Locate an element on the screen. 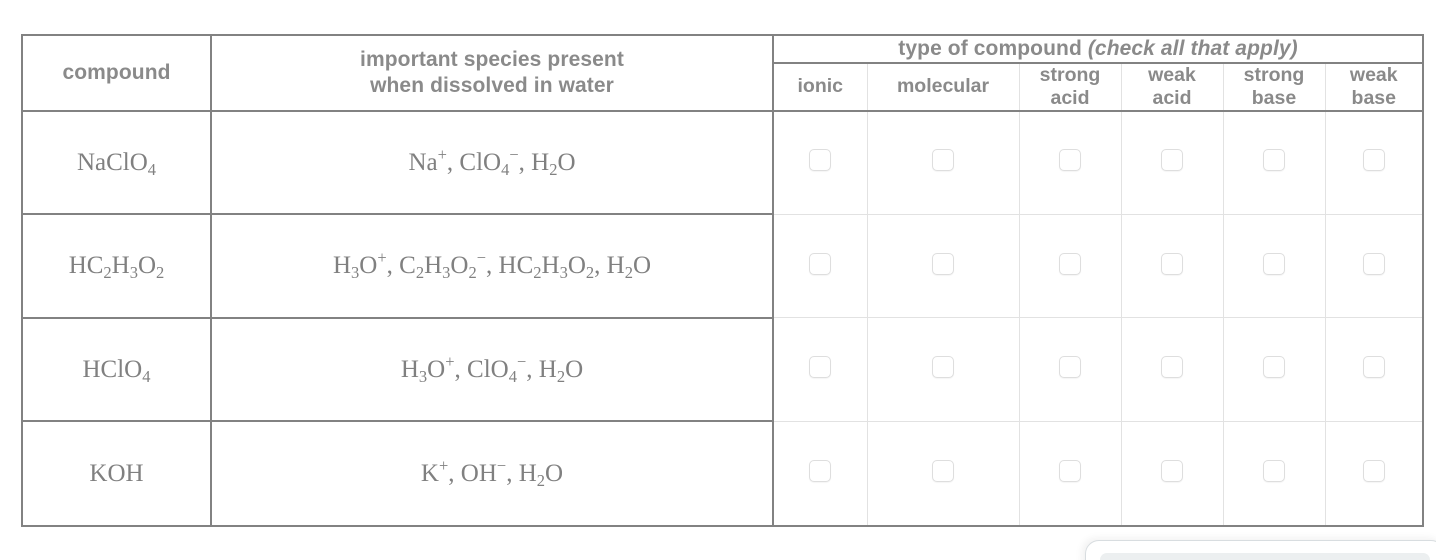 The image size is (1436, 560). header-compound: compound is located at coordinates (117, 74).